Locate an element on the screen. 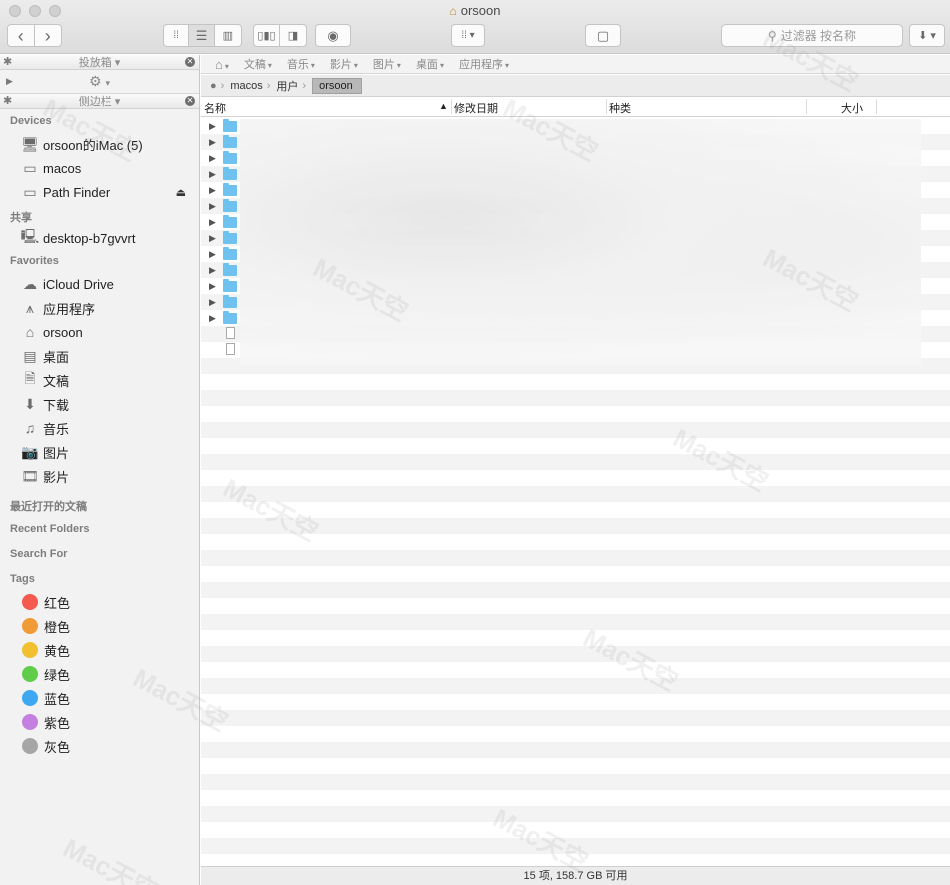 The width and height of the screenshot is (950, 885). sidebar-item-movies: 🎞 影片 is located at coordinates (99, 476).